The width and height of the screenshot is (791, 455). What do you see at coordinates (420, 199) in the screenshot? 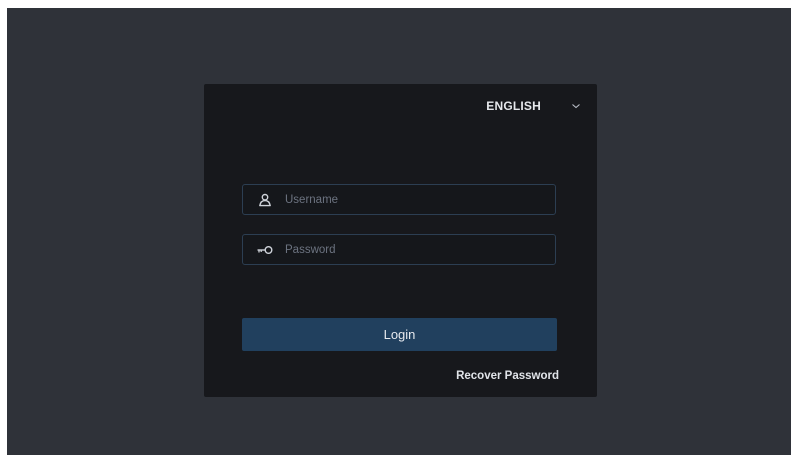
I see `username-input` at bounding box center [420, 199].